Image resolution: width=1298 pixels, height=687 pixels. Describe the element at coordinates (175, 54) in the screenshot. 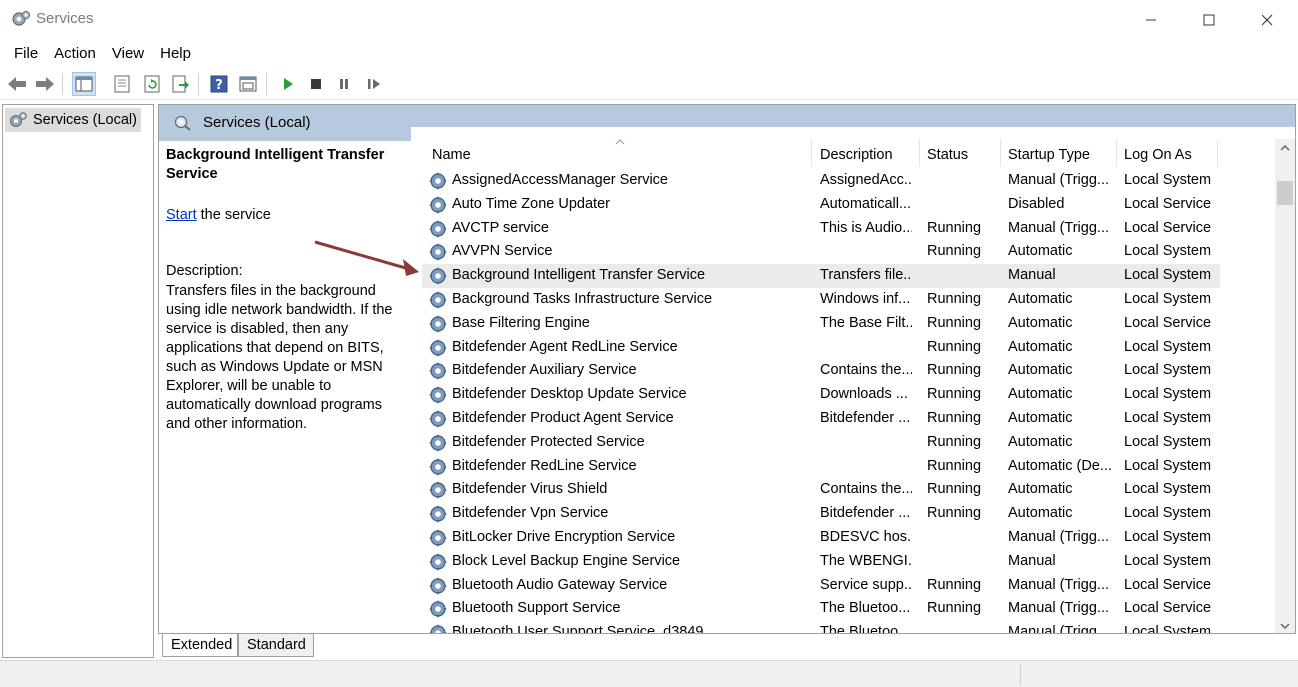

I see `menu-help: Help` at that location.